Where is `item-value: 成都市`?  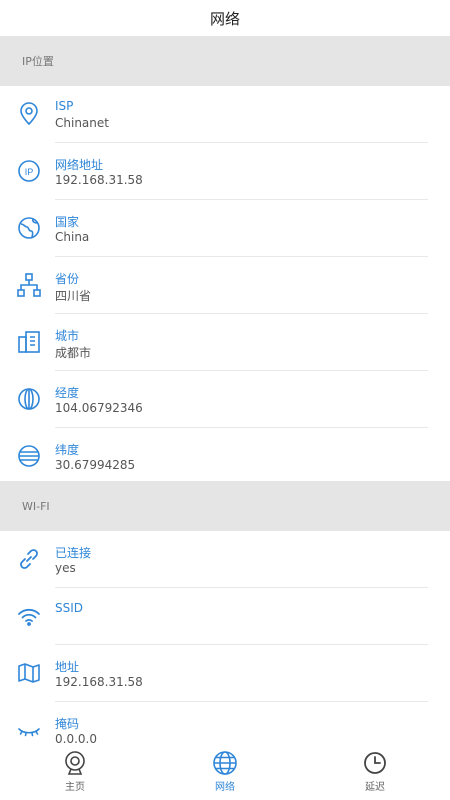
item-value: 成都市 is located at coordinates (73, 353).